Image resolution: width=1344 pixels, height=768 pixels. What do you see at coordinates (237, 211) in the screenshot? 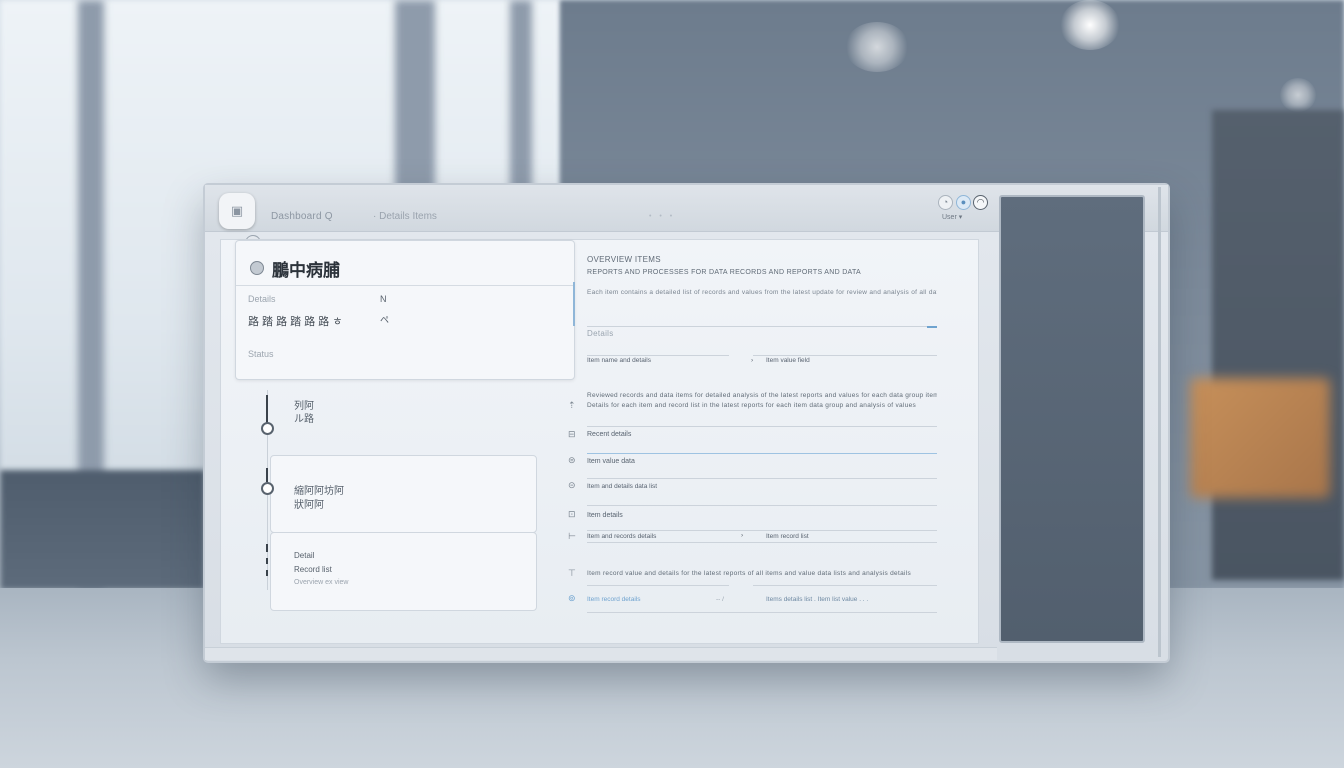
I see `app-logo-icon: ▣` at bounding box center [237, 211].